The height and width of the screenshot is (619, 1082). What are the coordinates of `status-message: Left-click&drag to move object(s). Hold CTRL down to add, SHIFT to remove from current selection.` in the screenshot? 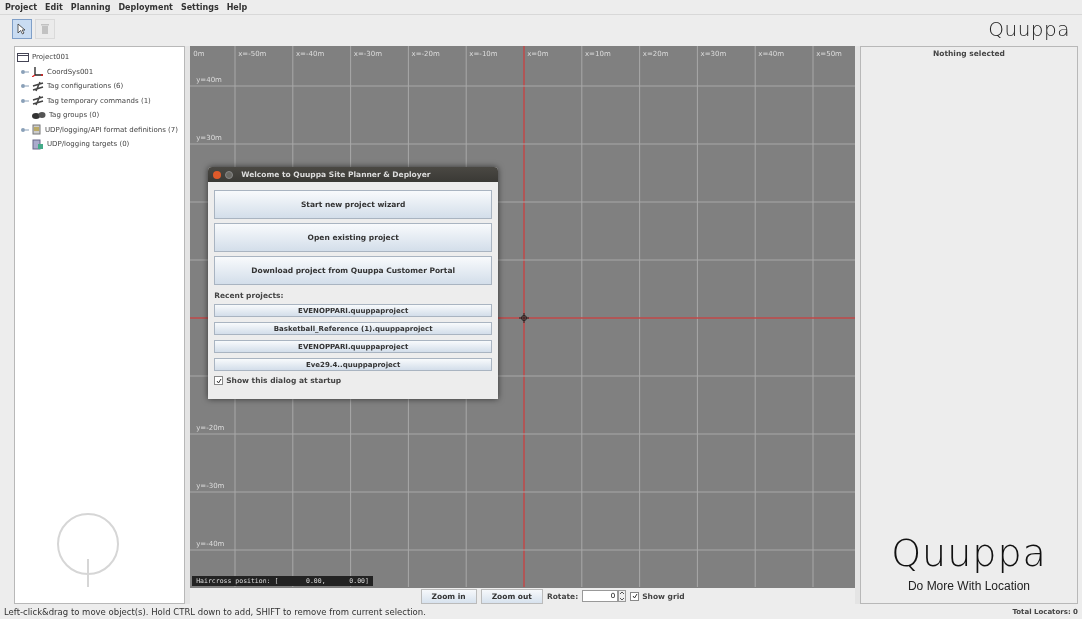 It's located at (215, 611).